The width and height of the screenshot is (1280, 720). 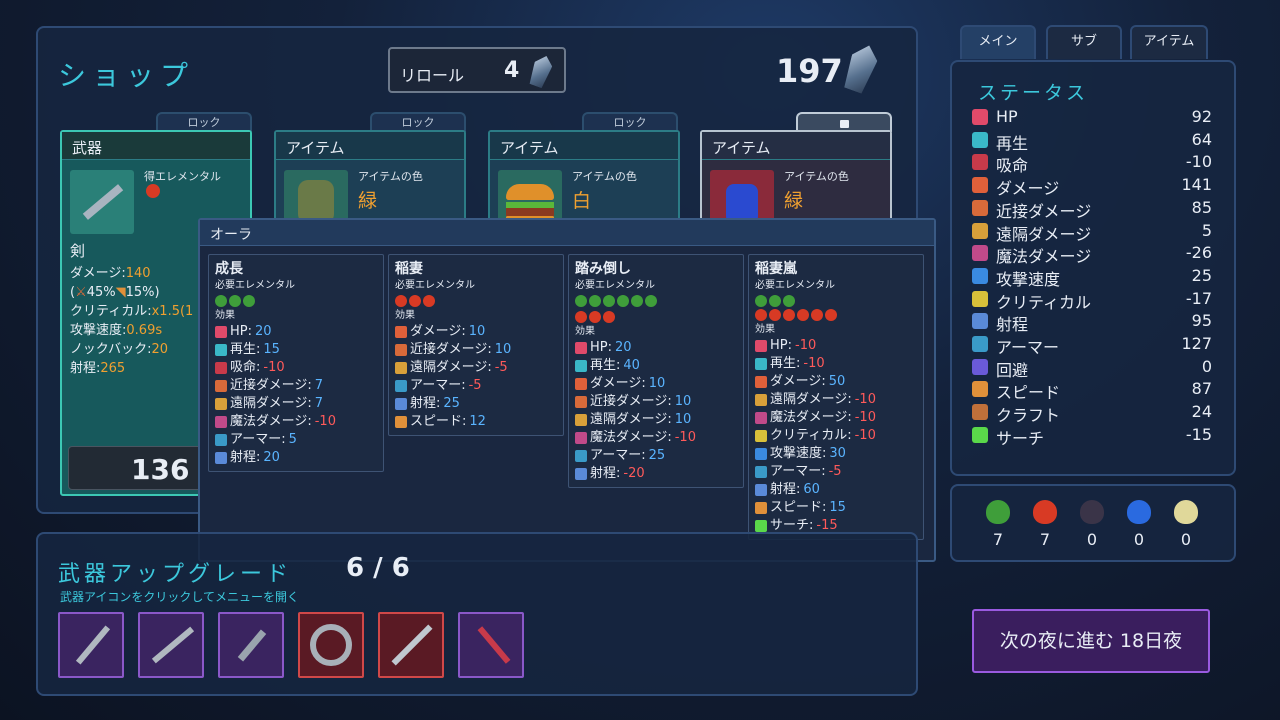 What do you see at coordinates (836, 454) in the screenshot?
I see `aura-stat: 攻撃速度: 30` at bounding box center [836, 454].